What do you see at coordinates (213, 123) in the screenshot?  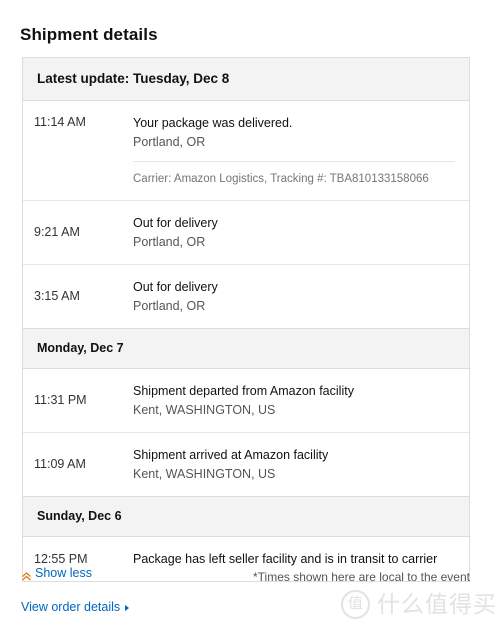 I see `event-title: Your package was delivered.` at bounding box center [213, 123].